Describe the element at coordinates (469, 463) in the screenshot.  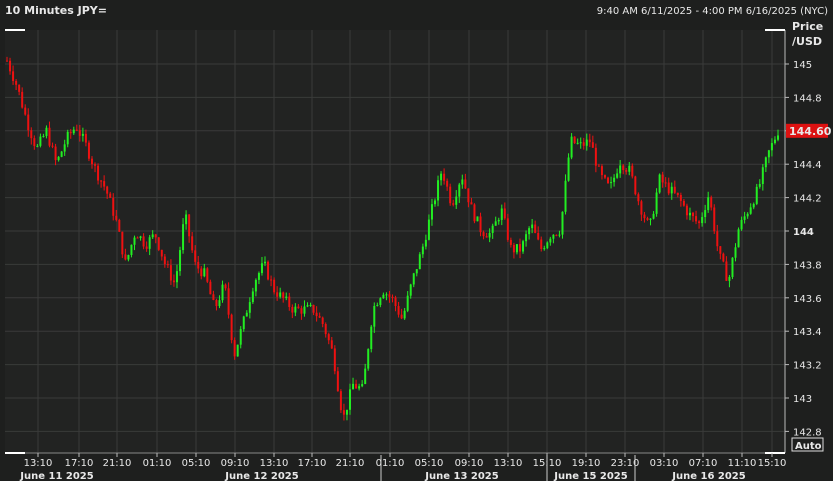
I see `x-tick-label: 09:10` at that location.